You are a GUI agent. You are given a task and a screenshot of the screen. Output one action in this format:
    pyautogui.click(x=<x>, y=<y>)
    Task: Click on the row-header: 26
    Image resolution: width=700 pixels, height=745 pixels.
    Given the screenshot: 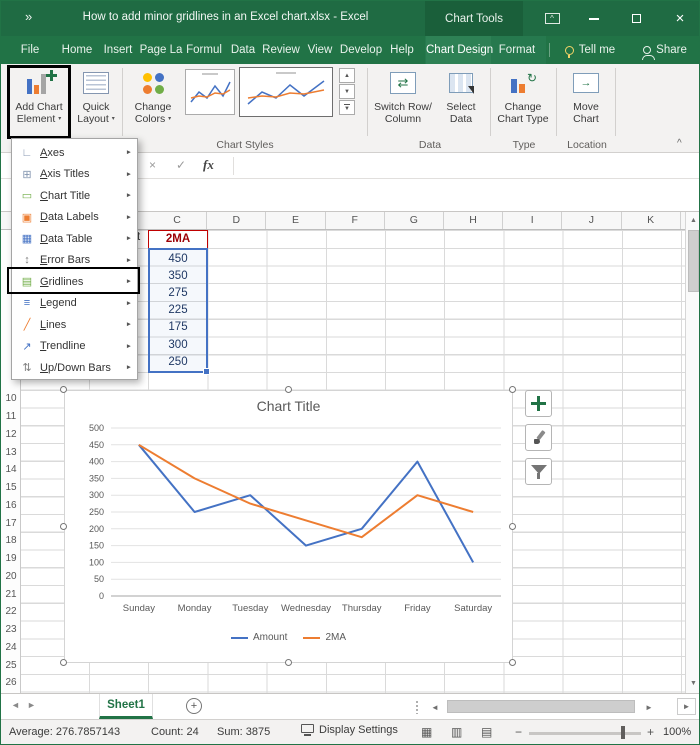 What is the action you would take?
    pyautogui.click(x=11, y=683)
    